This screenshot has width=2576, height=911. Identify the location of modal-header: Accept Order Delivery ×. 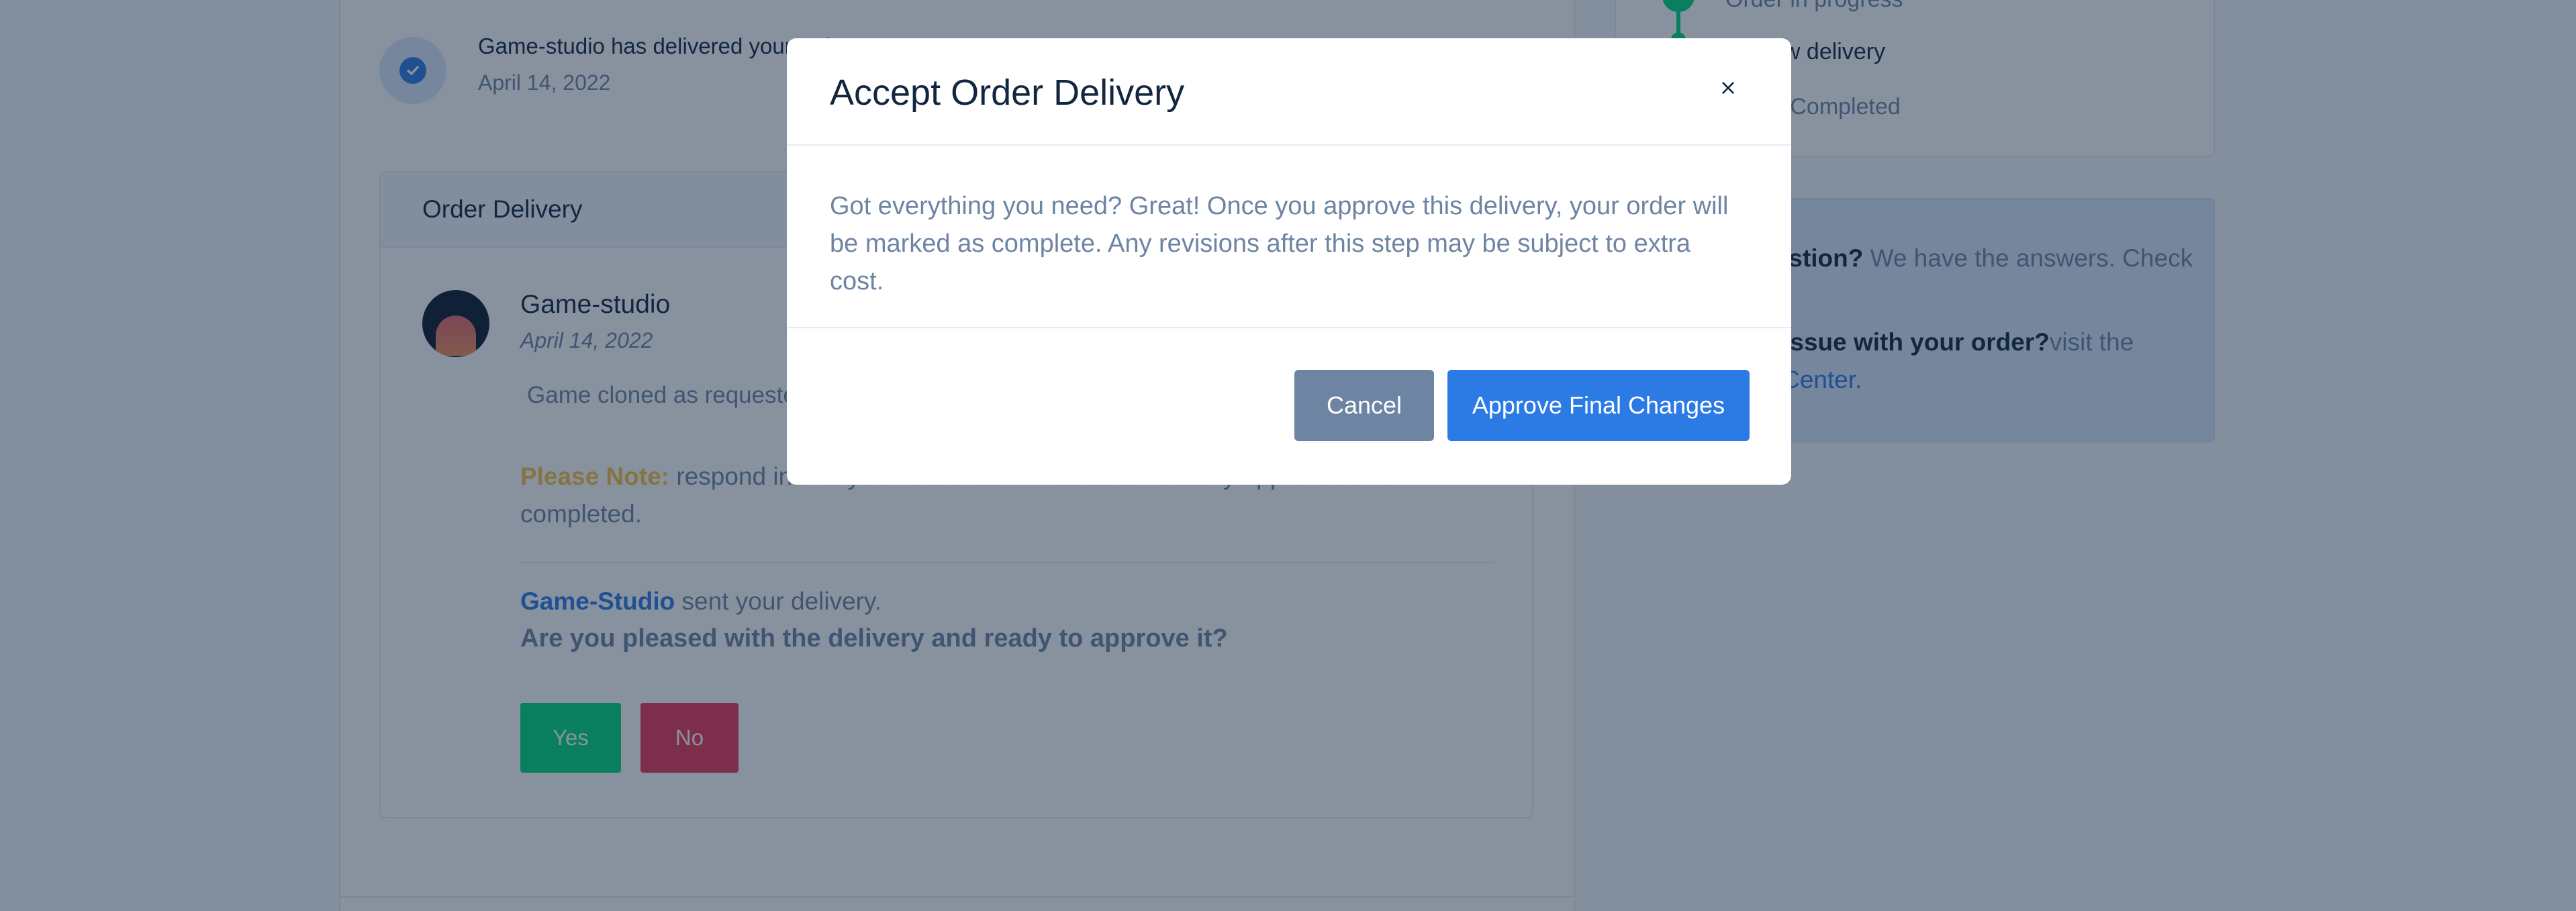
(1289, 92).